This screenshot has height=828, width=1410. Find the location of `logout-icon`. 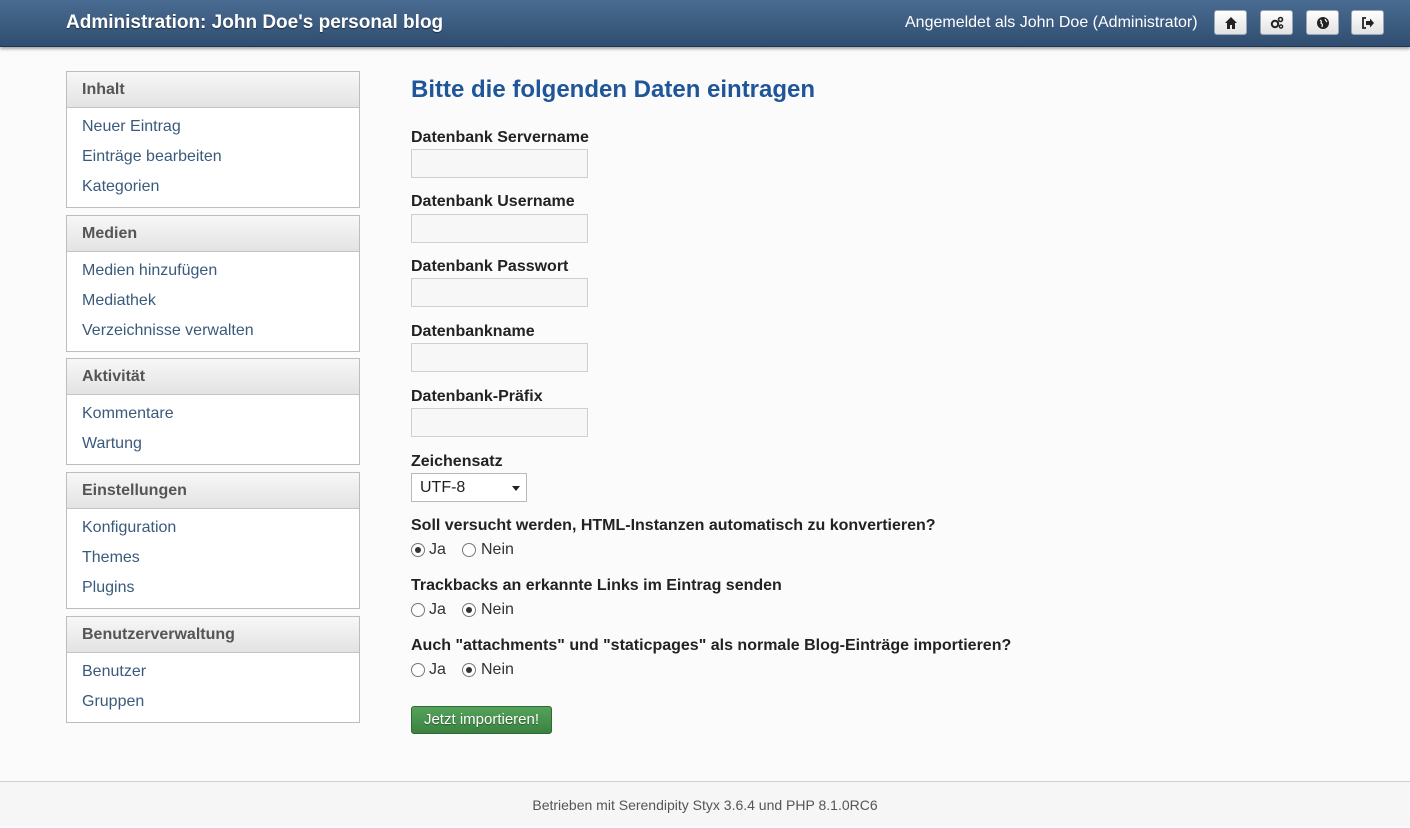

logout-icon is located at coordinates (1367, 22).